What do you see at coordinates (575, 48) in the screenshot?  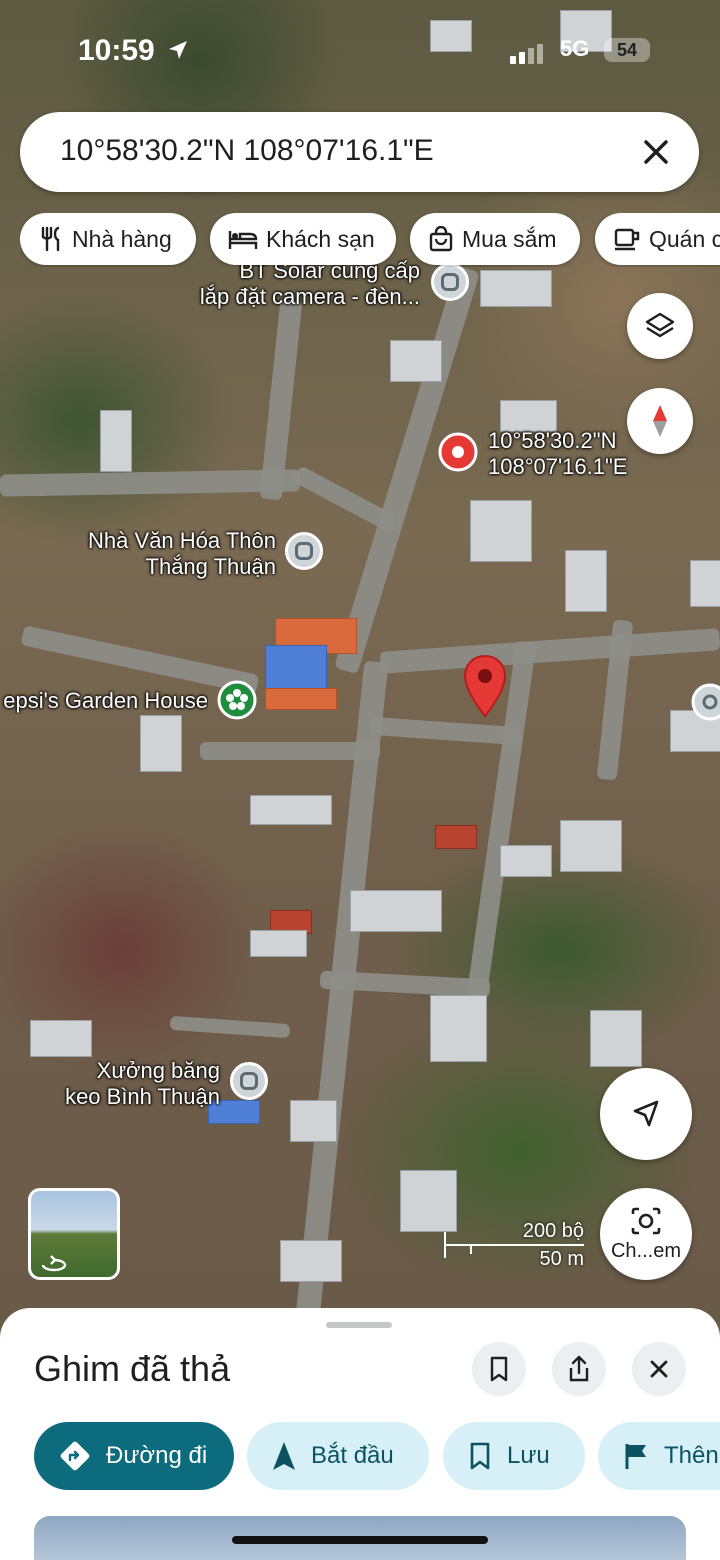 I see `network-type: 5G` at bounding box center [575, 48].